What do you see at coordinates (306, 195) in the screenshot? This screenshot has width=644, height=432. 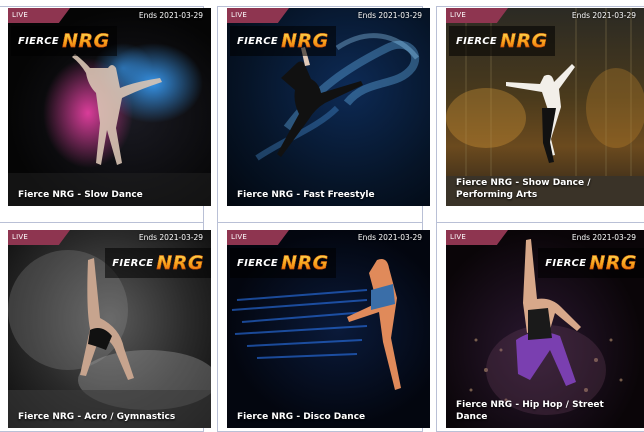 I see `competition-title: Fierce NRG - Fast Freestyle` at bounding box center [306, 195].